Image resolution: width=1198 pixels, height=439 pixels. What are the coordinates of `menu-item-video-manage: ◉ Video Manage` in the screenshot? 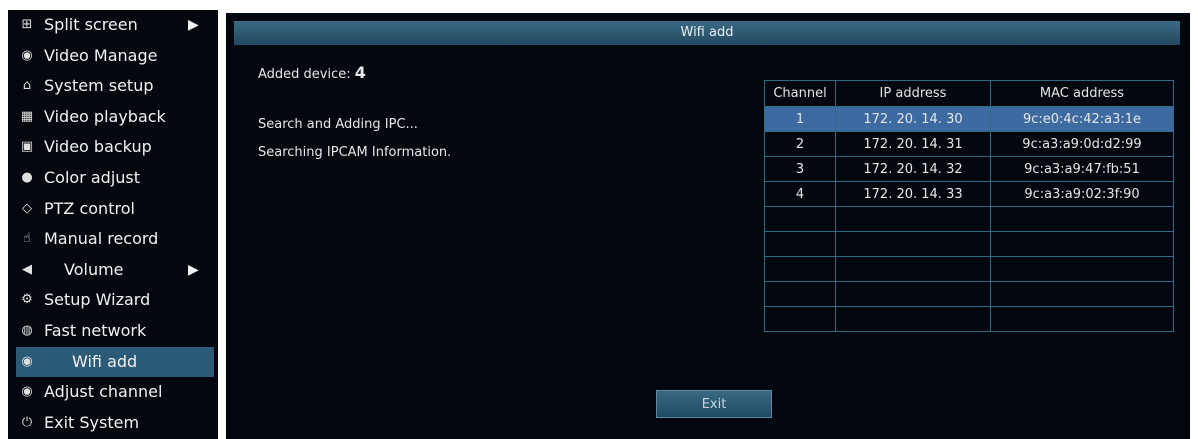 It's located at (113, 56).